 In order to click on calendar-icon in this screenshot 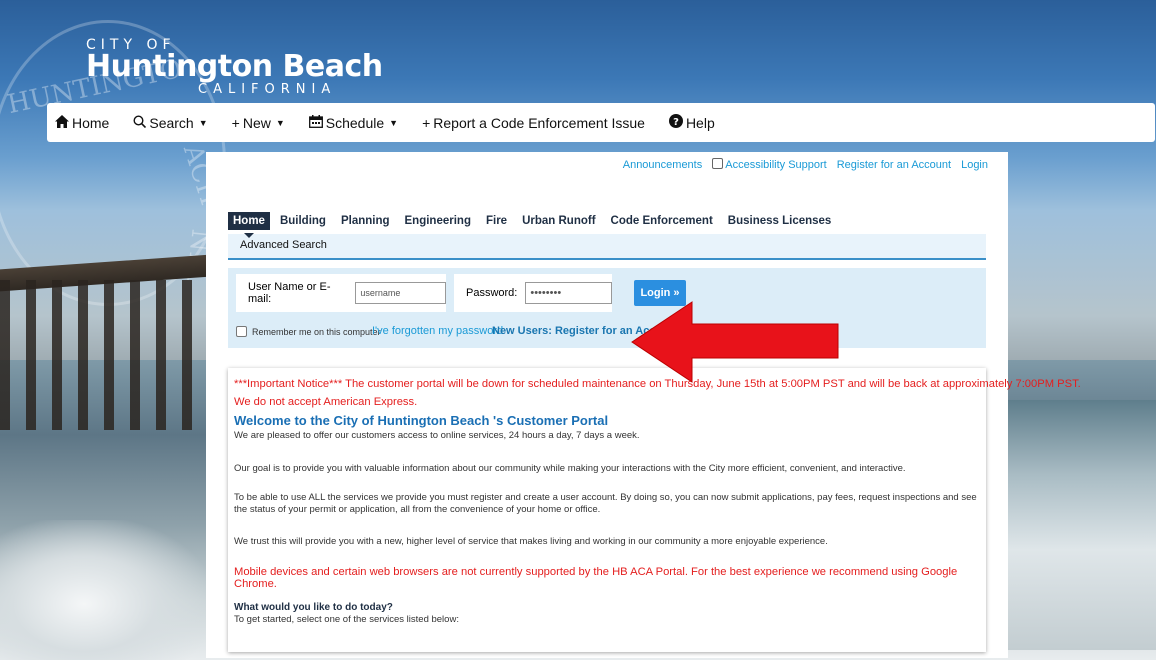, I will do `click(315, 122)`.